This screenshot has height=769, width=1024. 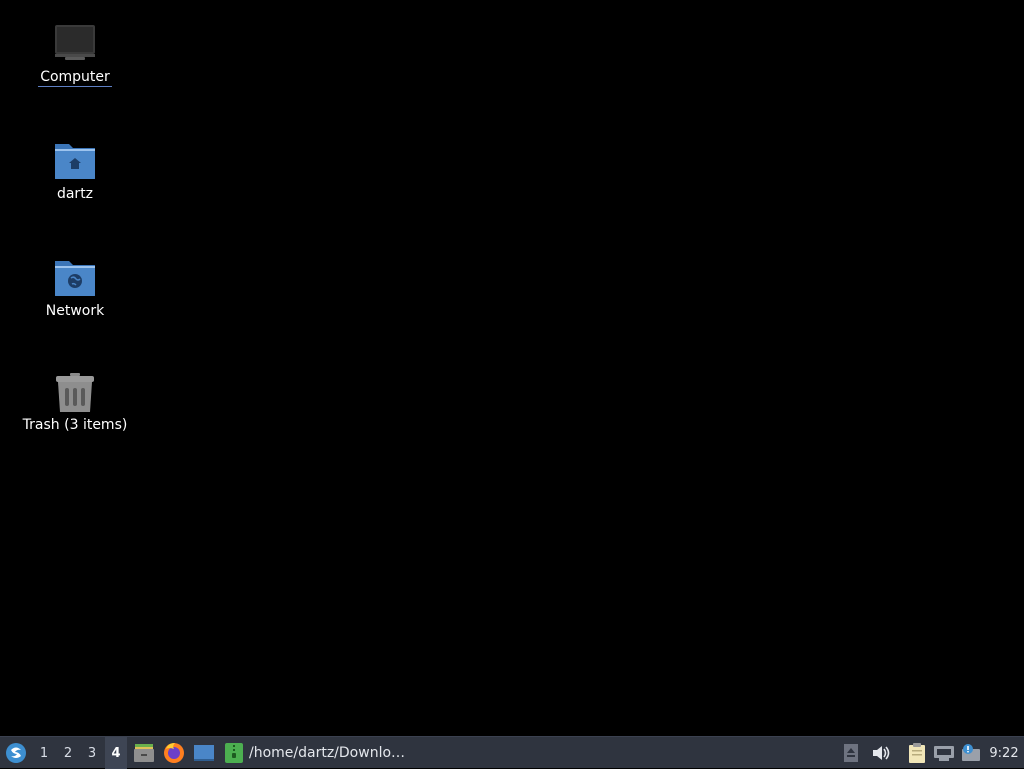 I want to click on firefox-icon, so click(x=174, y=753).